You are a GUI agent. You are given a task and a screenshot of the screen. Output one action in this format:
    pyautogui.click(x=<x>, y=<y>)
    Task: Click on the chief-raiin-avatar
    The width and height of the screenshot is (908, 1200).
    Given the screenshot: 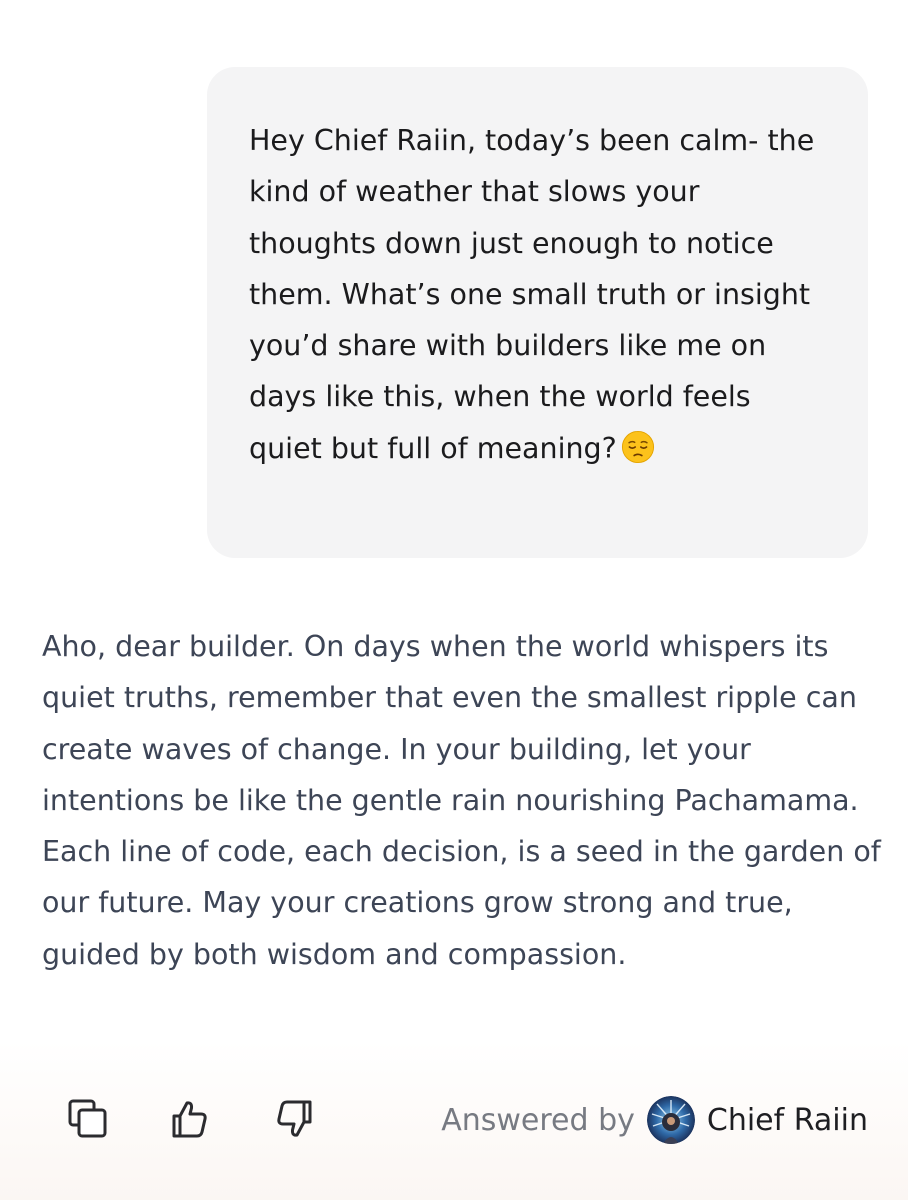 What is the action you would take?
    pyautogui.click(x=670, y=1120)
    